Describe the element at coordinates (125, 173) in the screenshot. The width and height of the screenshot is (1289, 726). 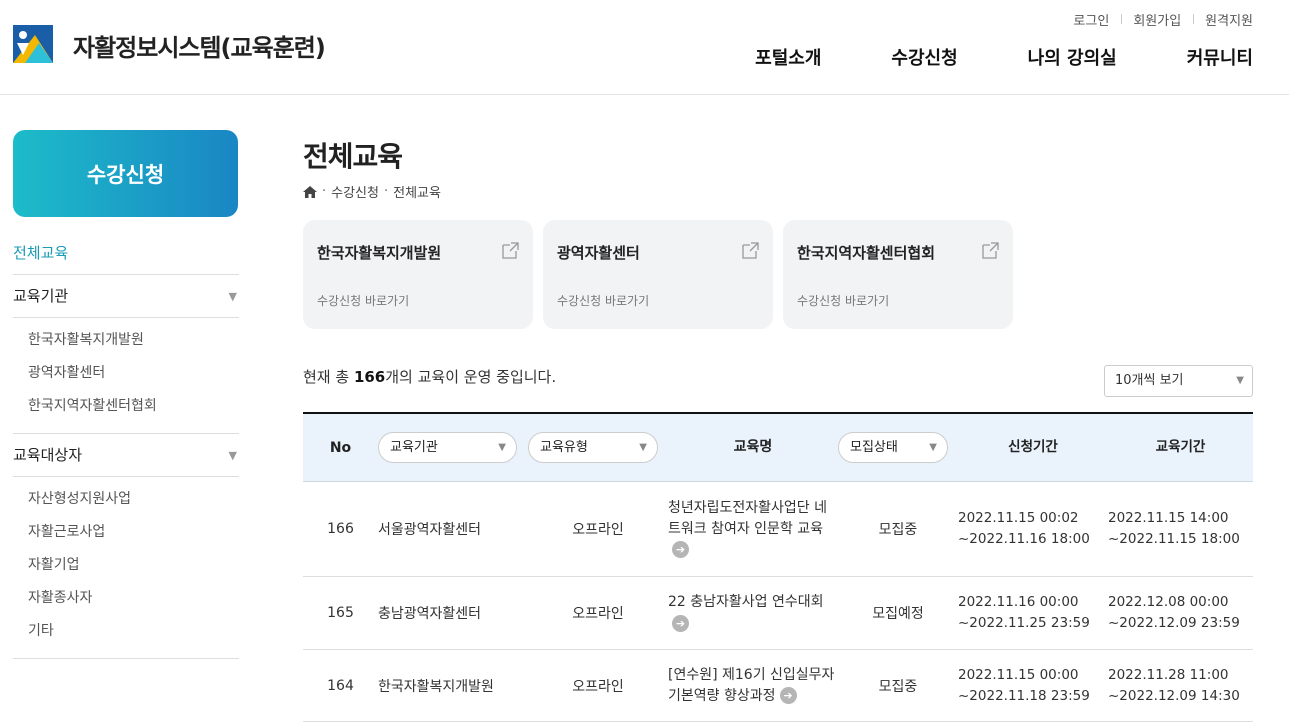
I see `sidebar-title: 수강신청` at that location.